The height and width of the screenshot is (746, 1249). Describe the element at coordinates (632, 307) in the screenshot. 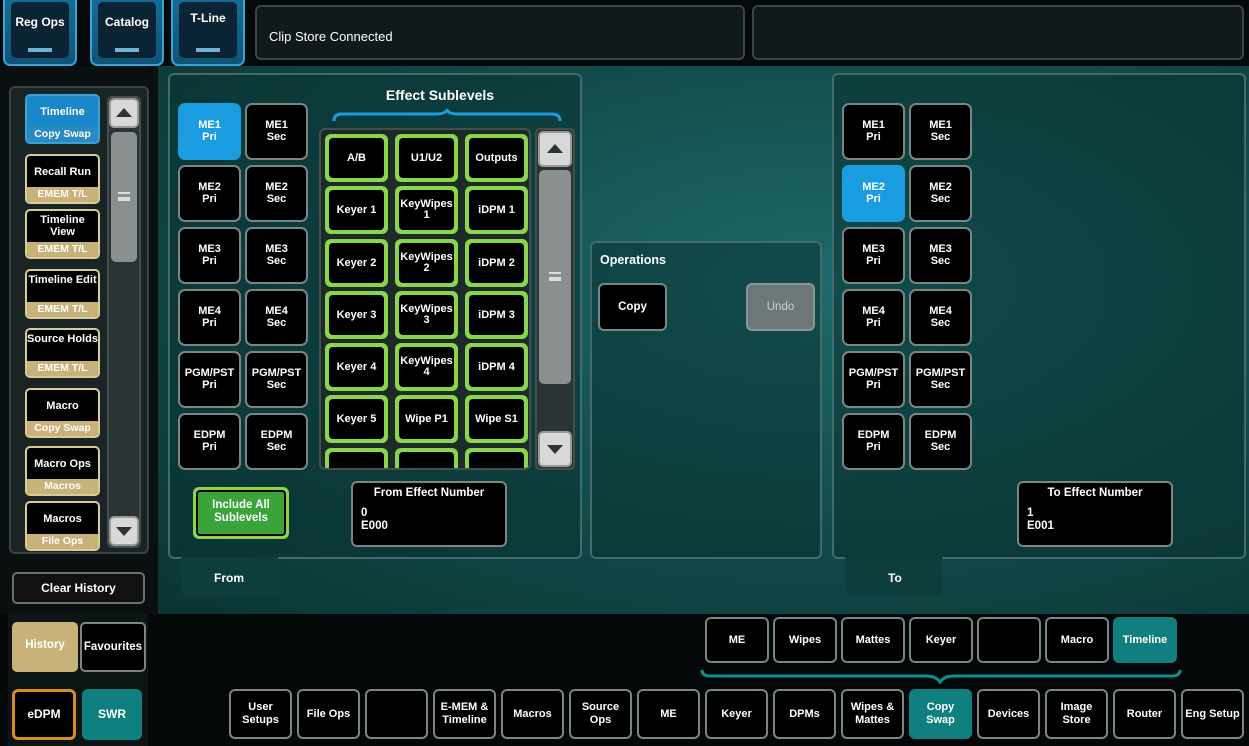

I see `copy-button: Copy` at that location.